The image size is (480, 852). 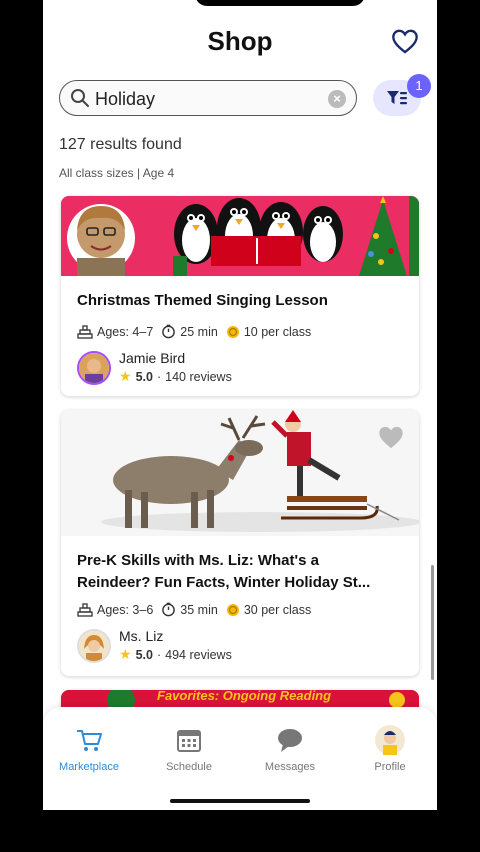 I want to click on search-value: Holiday, so click(x=125, y=99).